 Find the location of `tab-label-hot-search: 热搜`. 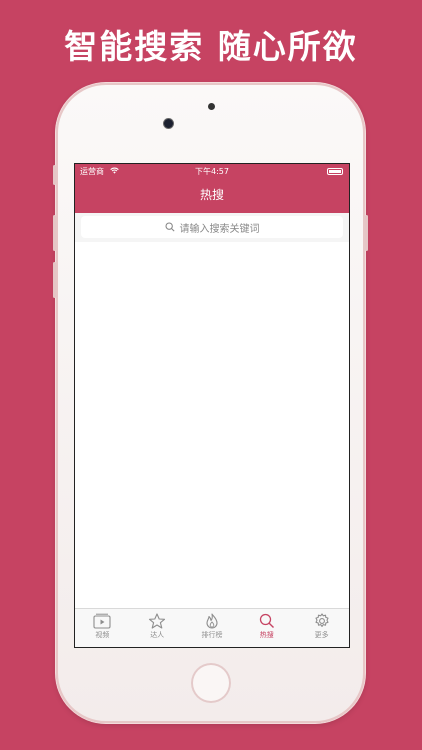

tab-label-hot-search: 热搜 is located at coordinates (266, 635).